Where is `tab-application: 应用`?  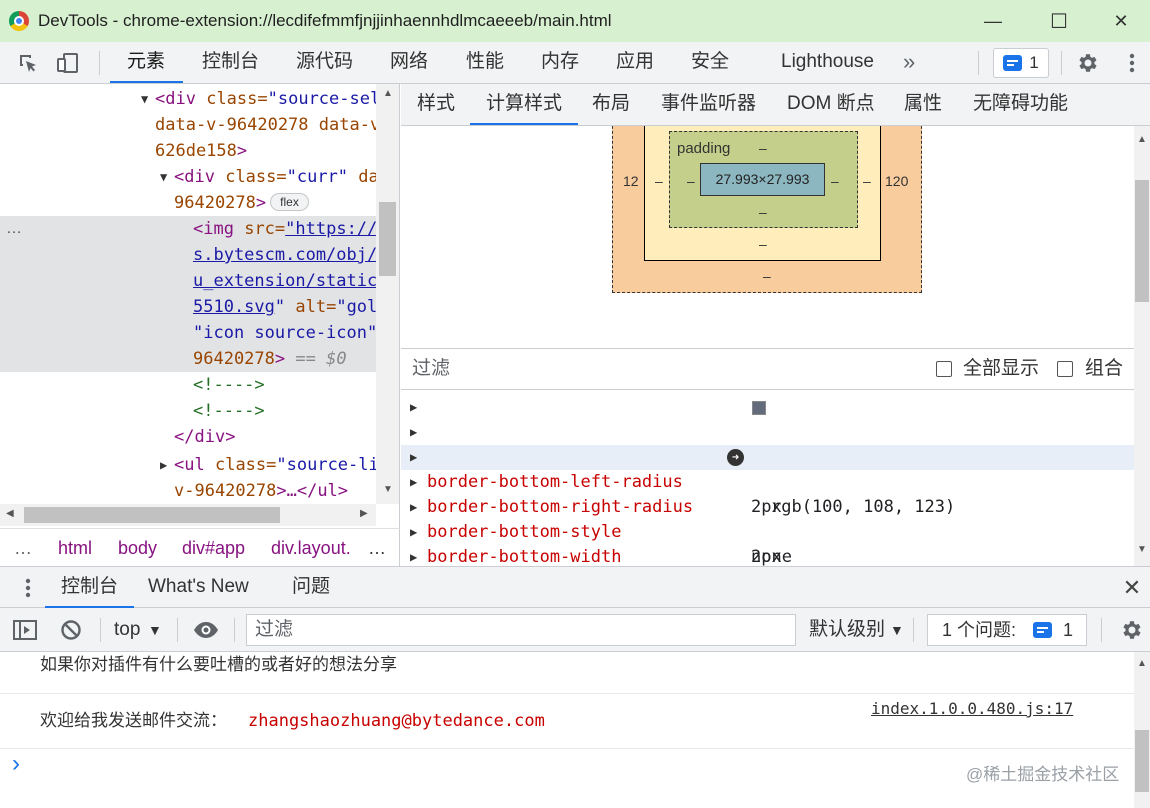
tab-application: 应用 is located at coordinates (635, 62).